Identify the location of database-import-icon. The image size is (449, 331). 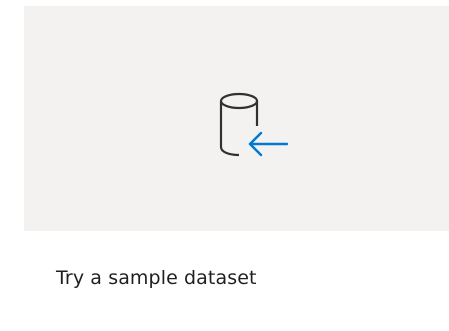
(254, 124).